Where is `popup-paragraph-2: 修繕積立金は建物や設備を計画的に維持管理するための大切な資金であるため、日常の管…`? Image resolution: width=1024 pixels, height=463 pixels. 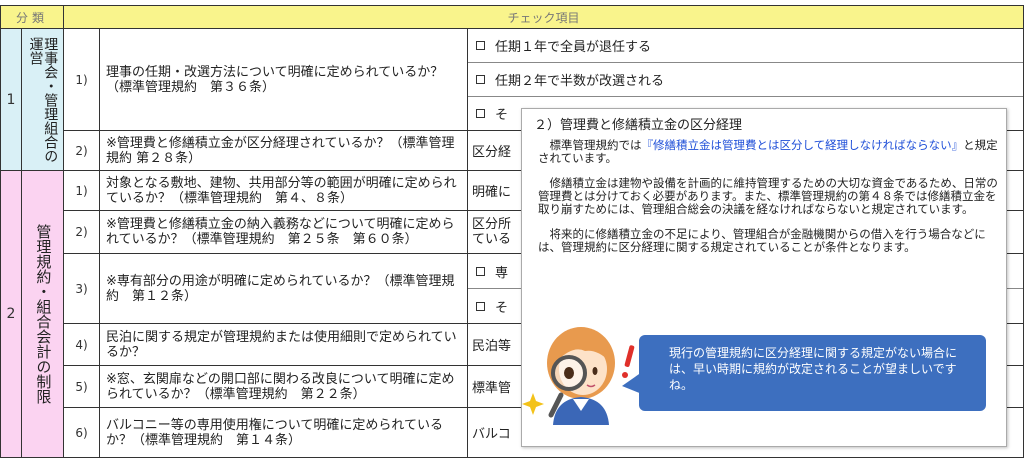 popup-paragraph-2: 修繕積立金は建物や設備を計画的に維持管理するための大切な資金であるため、日常の管… is located at coordinates (768, 196).